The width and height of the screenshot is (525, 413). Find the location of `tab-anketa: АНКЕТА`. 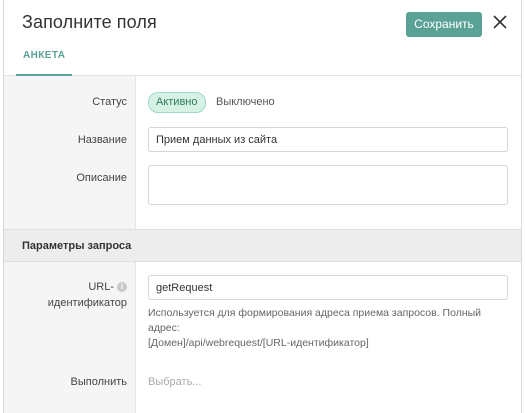

tab-anketa: АНКЕТА is located at coordinates (44, 62).